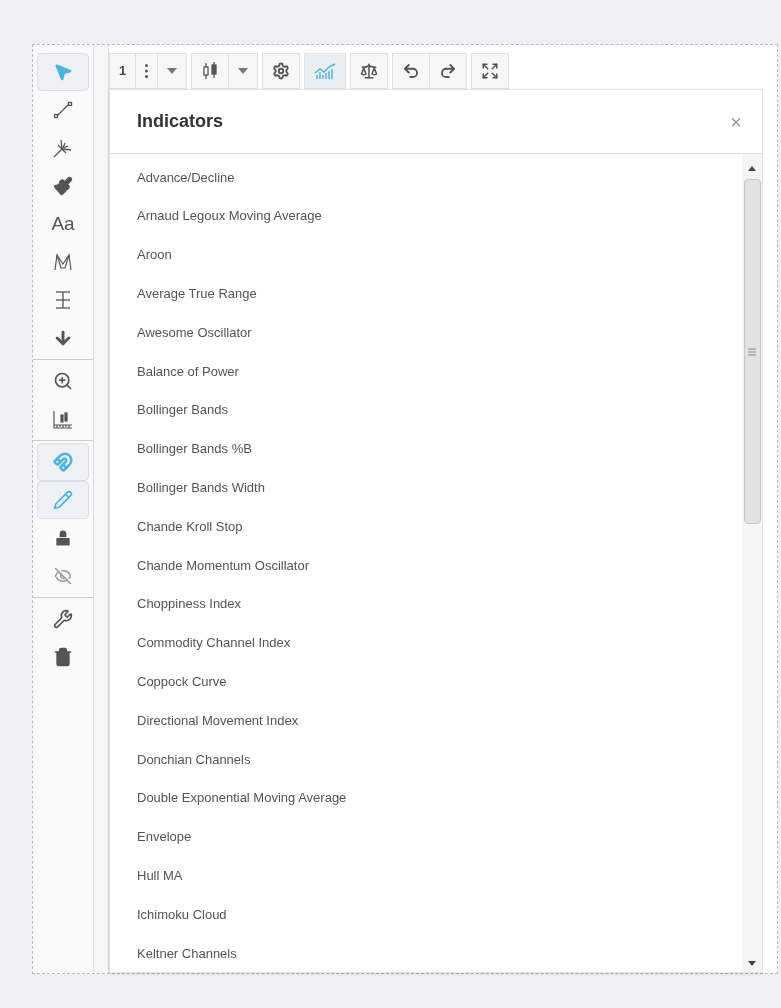  Describe the element at coordinates (63, 186) in the screenshot. I see `brush-icon` at that location.